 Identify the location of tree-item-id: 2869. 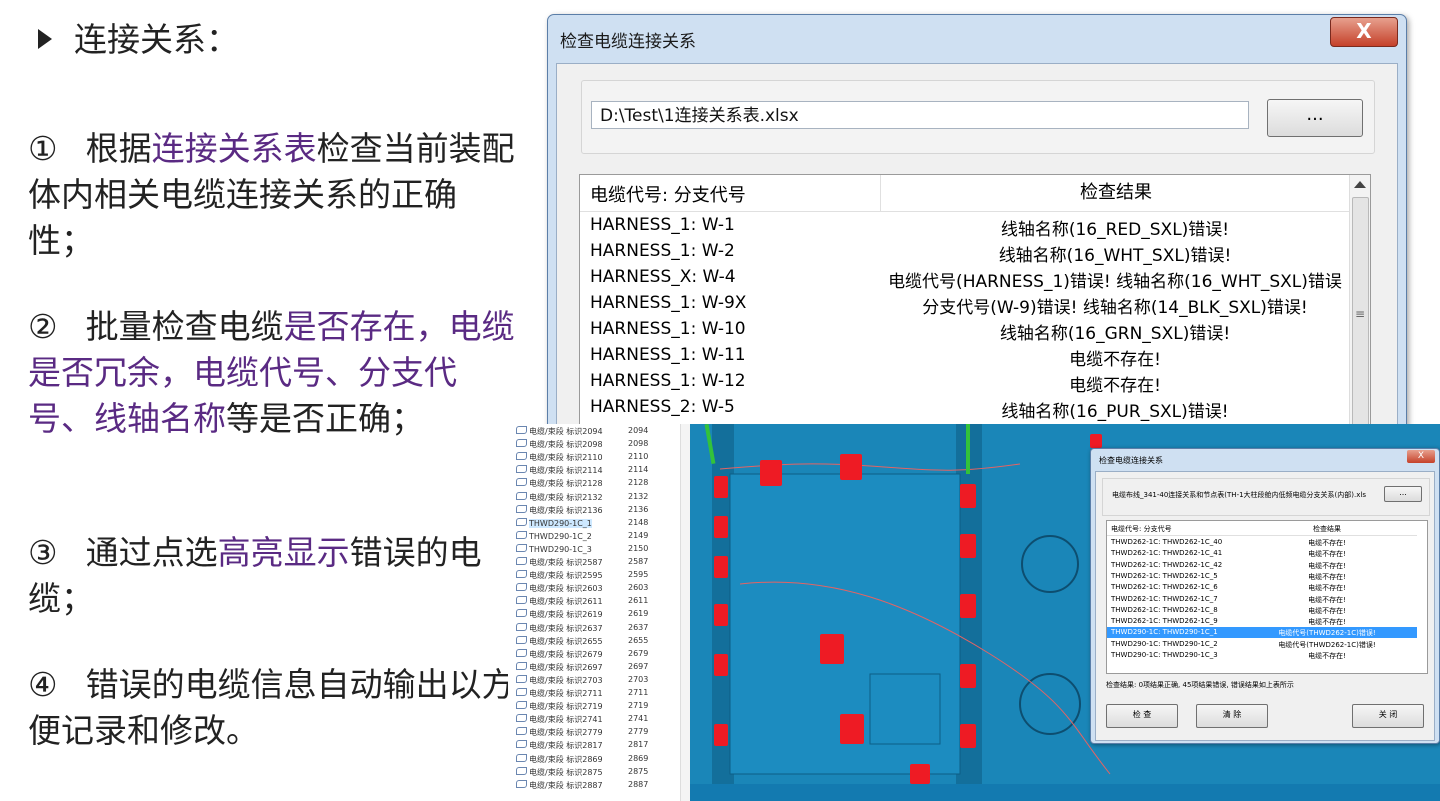
(638, 758).